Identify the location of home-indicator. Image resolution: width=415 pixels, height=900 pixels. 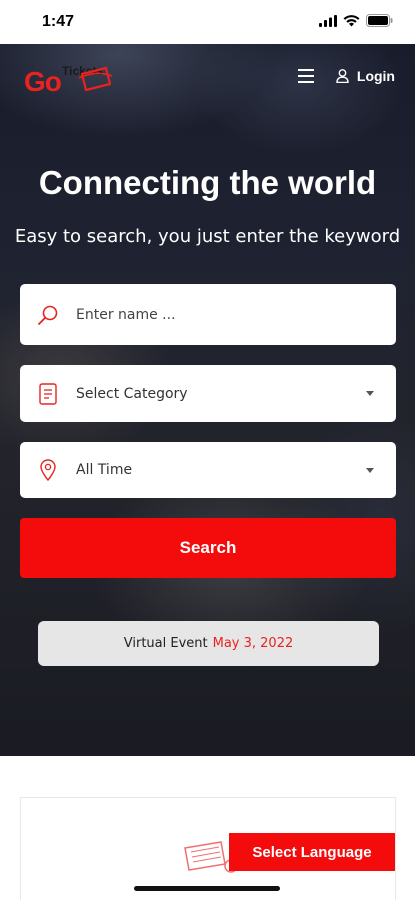
(207, 888).